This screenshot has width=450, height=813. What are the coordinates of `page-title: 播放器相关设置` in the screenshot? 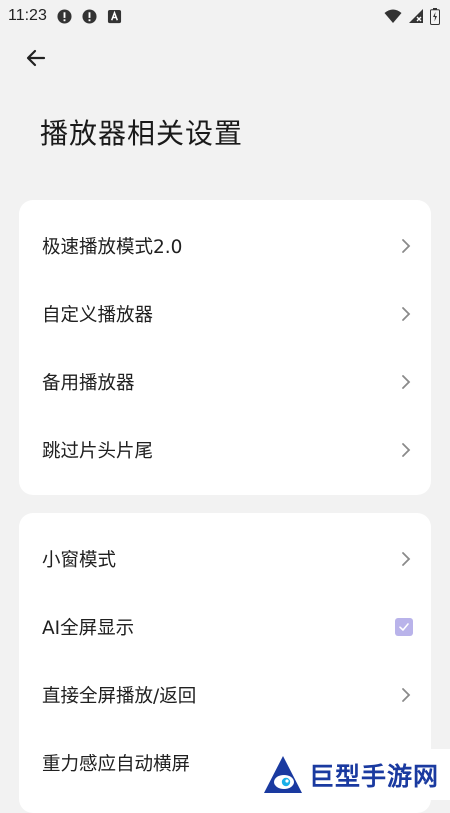 It's located at (142, 133).